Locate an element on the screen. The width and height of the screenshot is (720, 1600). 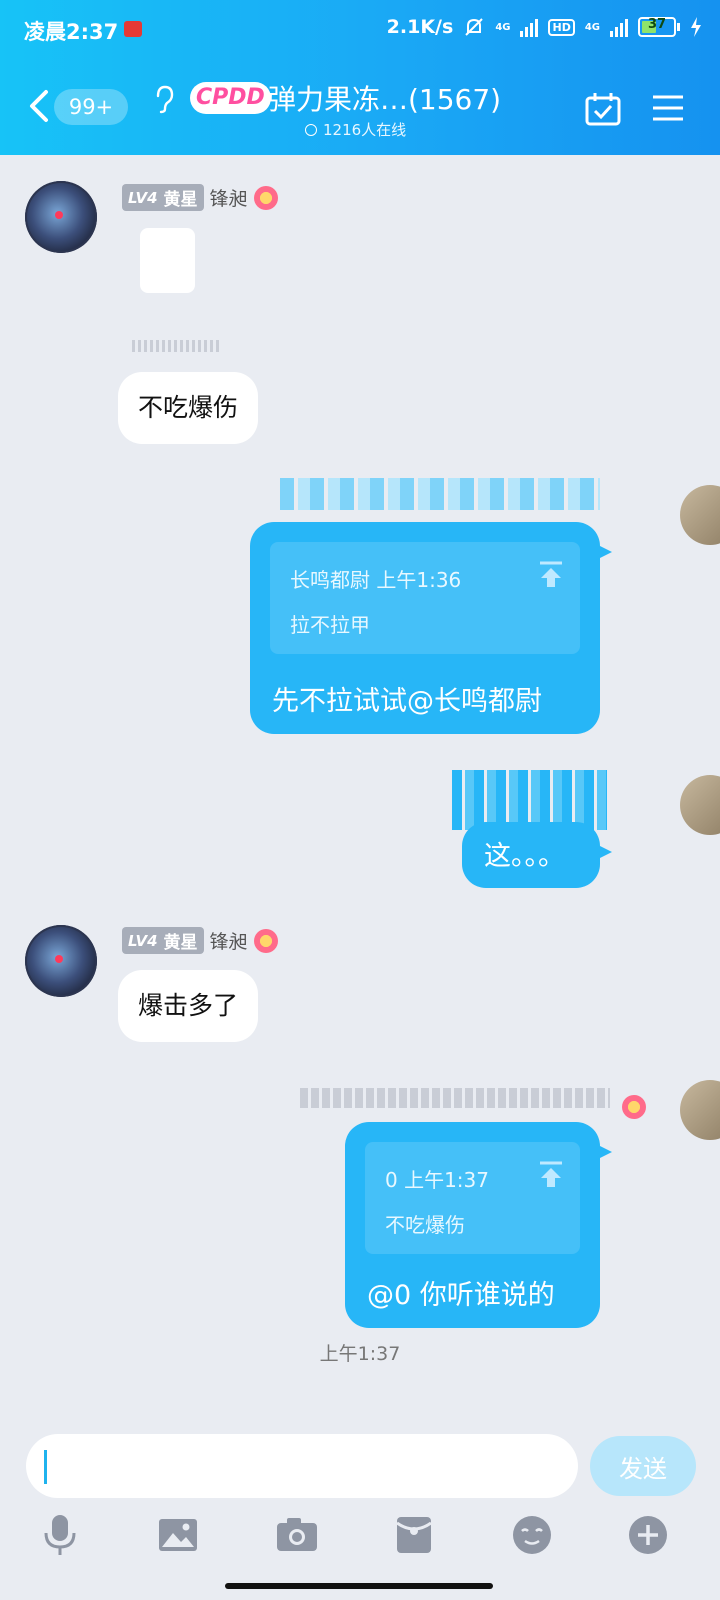
emoji-icon is located at coordinates (532, 1535).